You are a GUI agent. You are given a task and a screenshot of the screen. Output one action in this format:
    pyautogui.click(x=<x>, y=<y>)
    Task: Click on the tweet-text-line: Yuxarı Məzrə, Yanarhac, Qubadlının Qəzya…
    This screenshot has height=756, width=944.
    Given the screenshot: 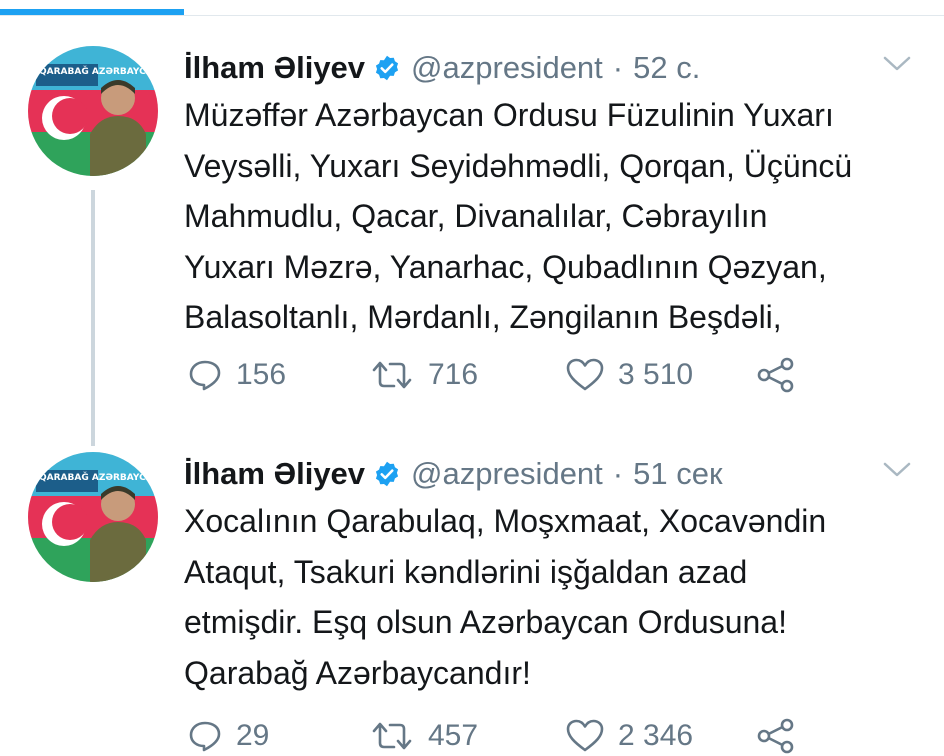 What is the action you would take?
    pyautogui.click(x=505, y=266)
    